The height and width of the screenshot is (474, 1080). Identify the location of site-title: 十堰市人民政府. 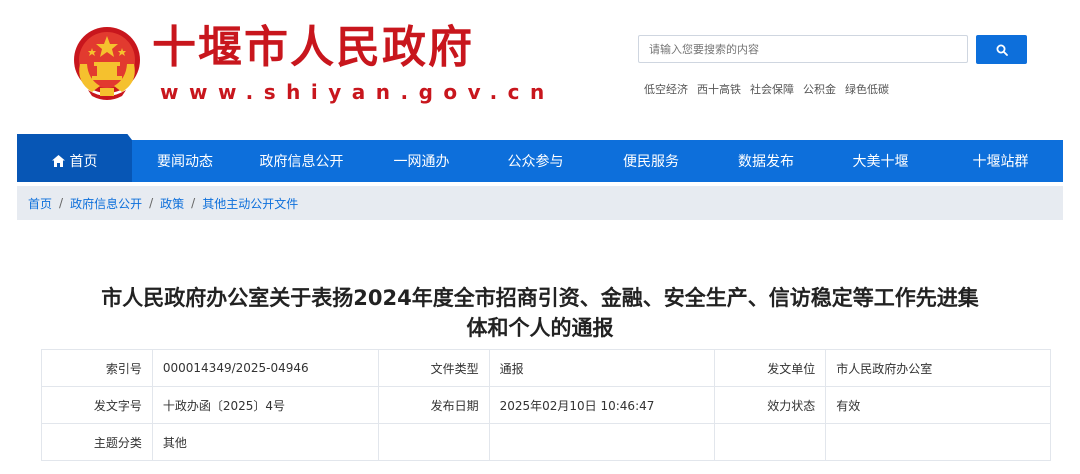
(313, 47).